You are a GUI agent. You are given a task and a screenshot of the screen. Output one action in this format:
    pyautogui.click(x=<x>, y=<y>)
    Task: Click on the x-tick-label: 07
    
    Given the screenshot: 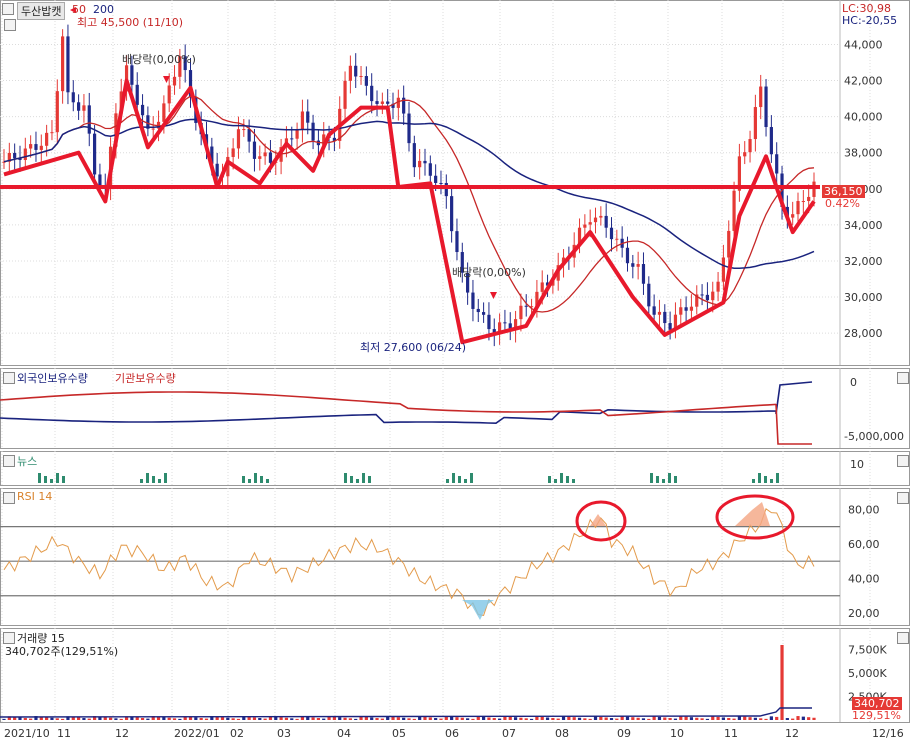 What is the action you would take?
    pyautogui.click(x=509, y=733)
    